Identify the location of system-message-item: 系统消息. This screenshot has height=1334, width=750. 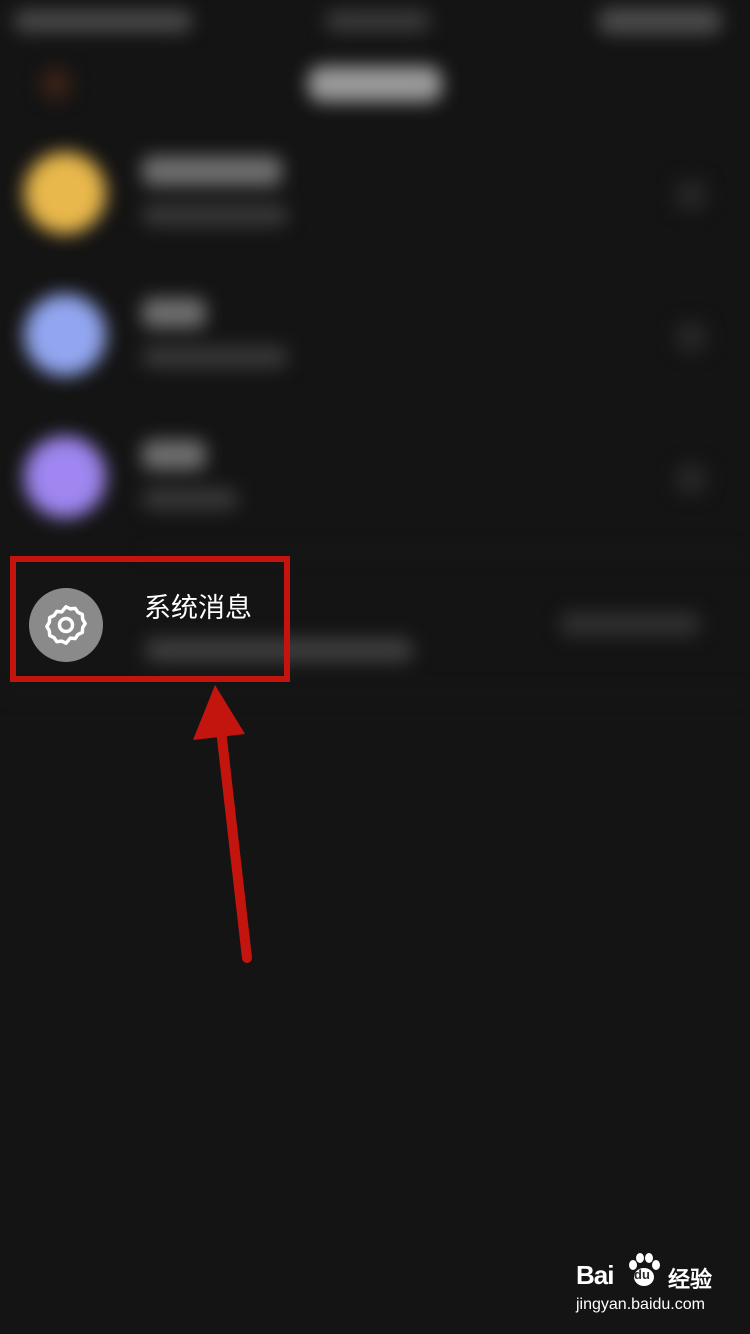
(150, 619).